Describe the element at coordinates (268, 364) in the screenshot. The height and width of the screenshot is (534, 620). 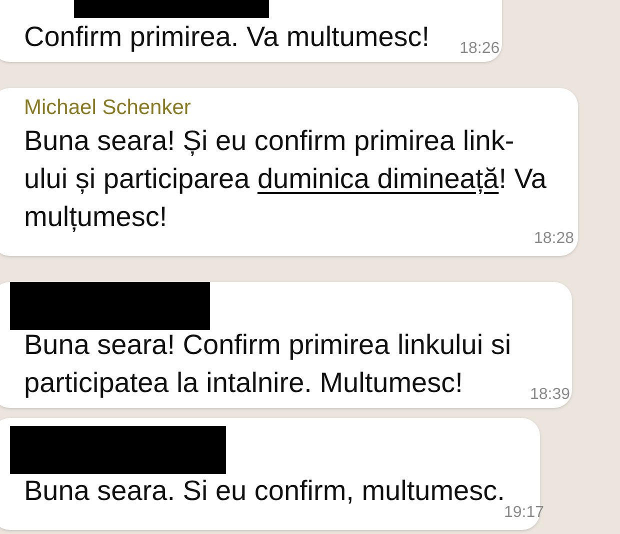
I see `message-text: Buna seara! Confirm primirea linkului si participatea la intalnire. Multumesc!` at that location.